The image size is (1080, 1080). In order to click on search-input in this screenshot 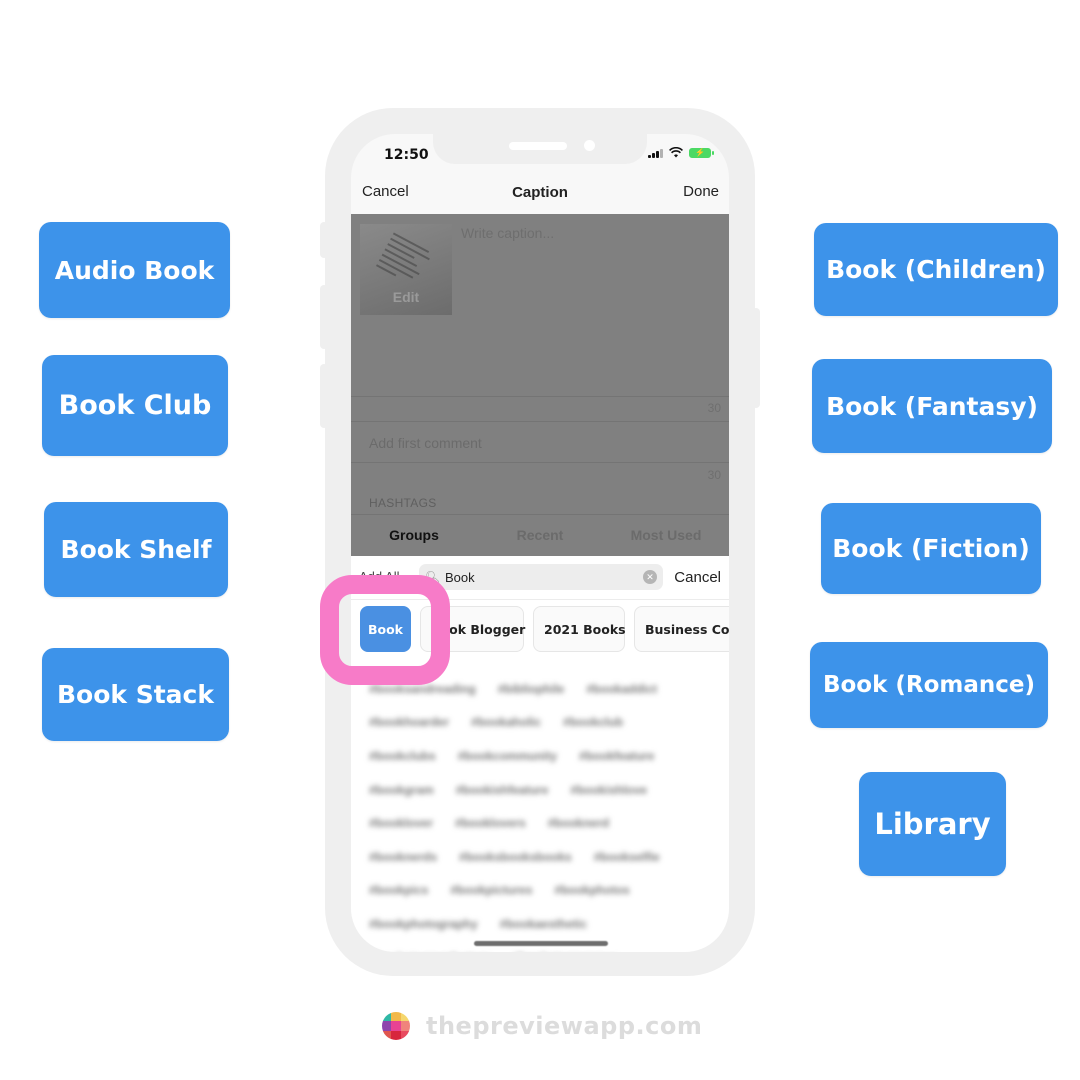, I will do `click(540, 577)`.